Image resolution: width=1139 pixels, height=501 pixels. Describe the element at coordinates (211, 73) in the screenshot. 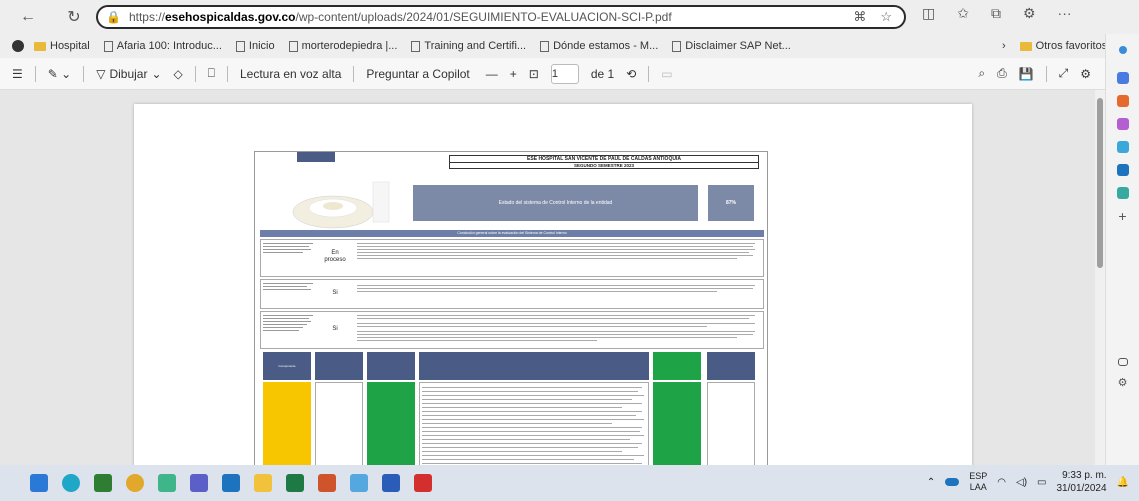

I see `text-box-icon: ⎕` at that location.